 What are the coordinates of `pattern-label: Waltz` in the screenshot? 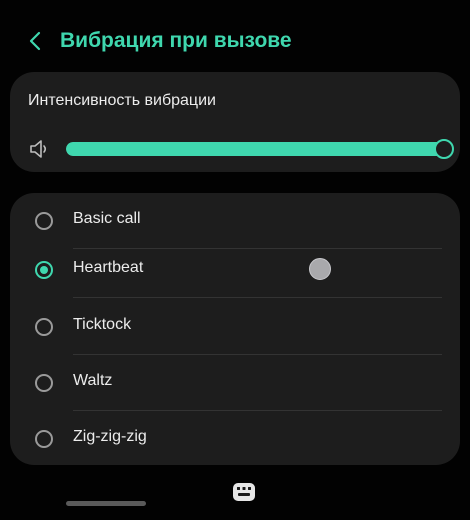 It's located at (93, 380).